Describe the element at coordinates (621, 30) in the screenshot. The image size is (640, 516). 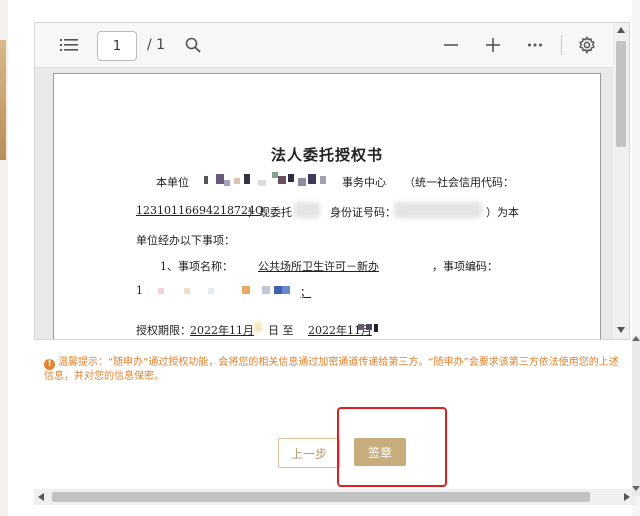
I see `scroll-up-arrow-icon` at that location.